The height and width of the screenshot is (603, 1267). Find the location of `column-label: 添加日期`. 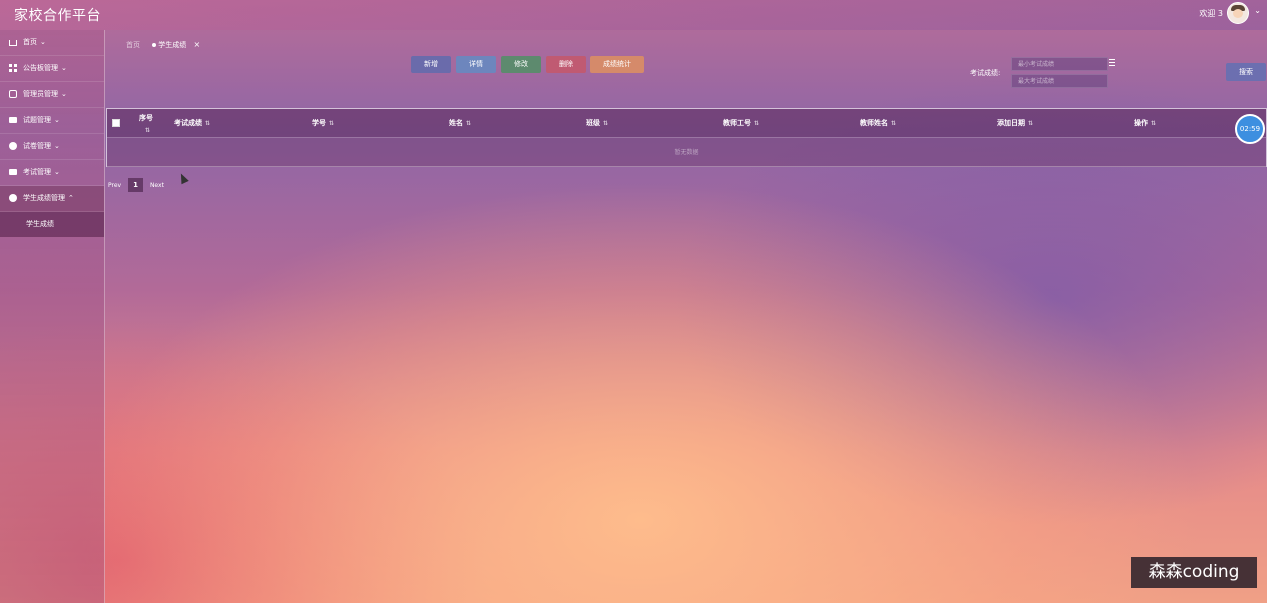

column-label: 添加日期 is located at coordinates (1011, 123).